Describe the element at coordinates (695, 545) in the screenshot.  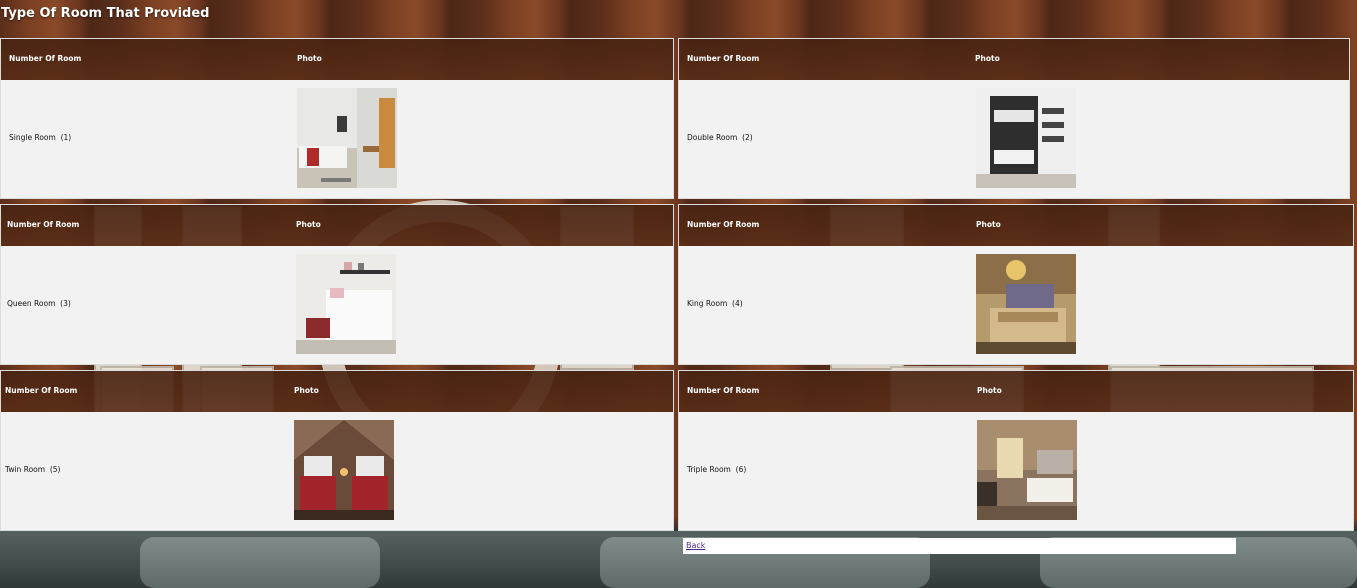
I see `back-link: Back` at that location.